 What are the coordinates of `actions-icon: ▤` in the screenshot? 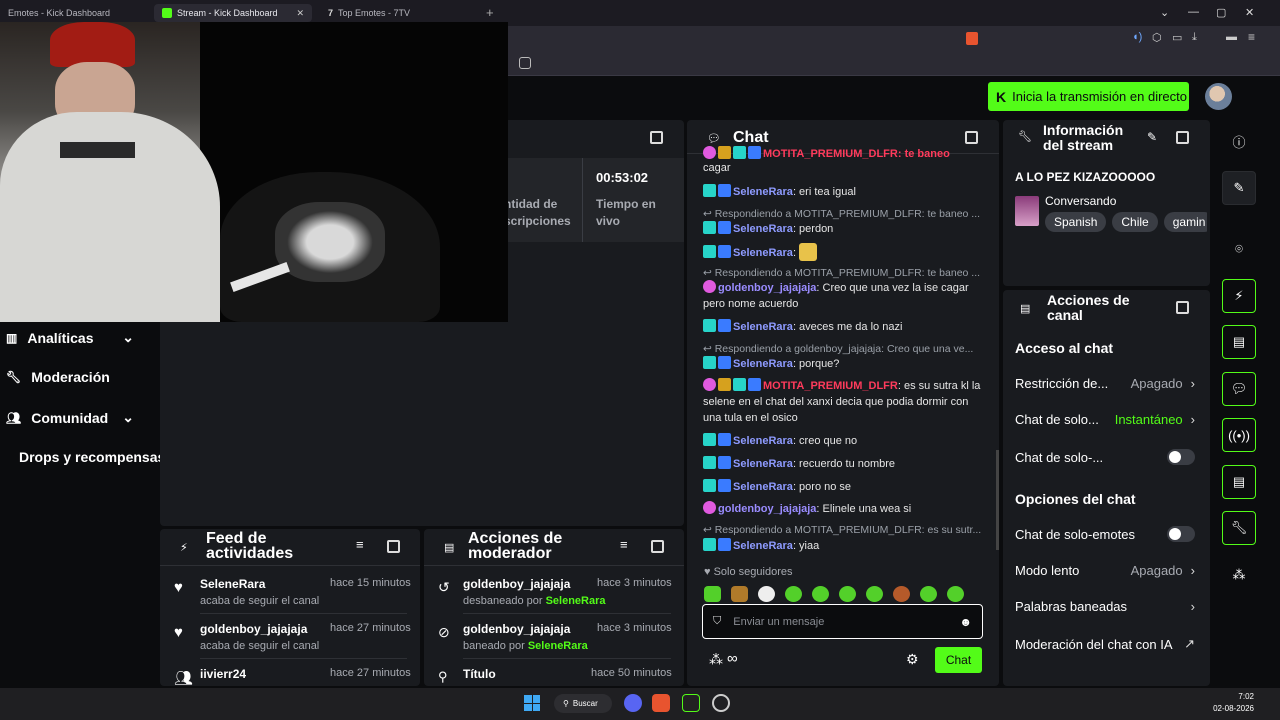 It's located at (1239, 482).